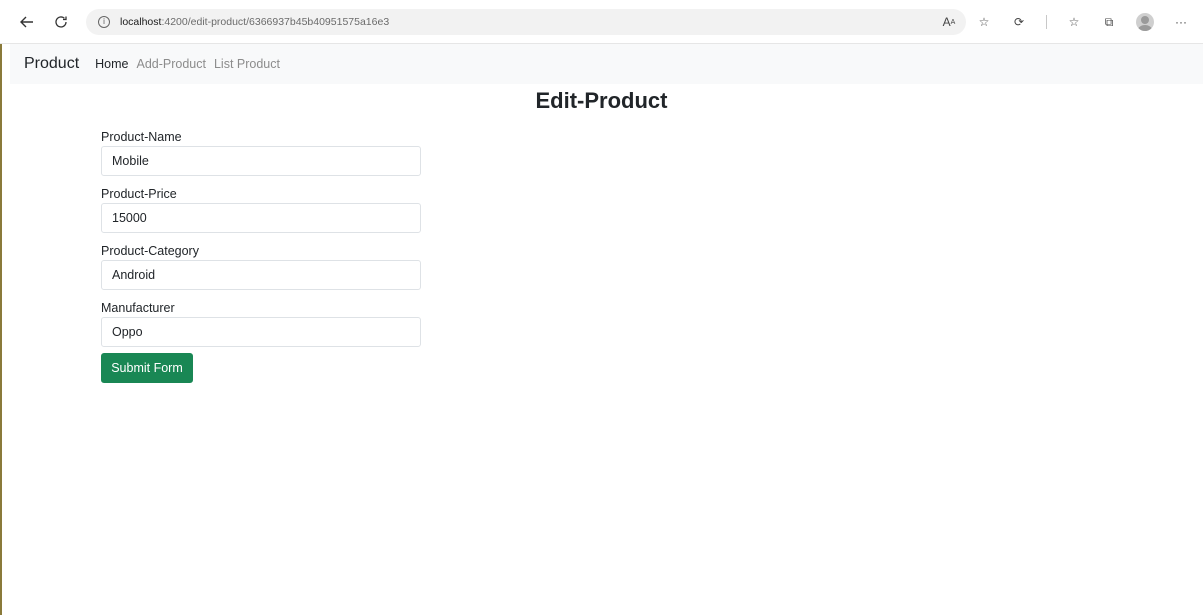  What do you see at coordinates (261, 332) in the screenshot?
I see `manufacturer-input: Oppo` at bounding box center [261, 332].